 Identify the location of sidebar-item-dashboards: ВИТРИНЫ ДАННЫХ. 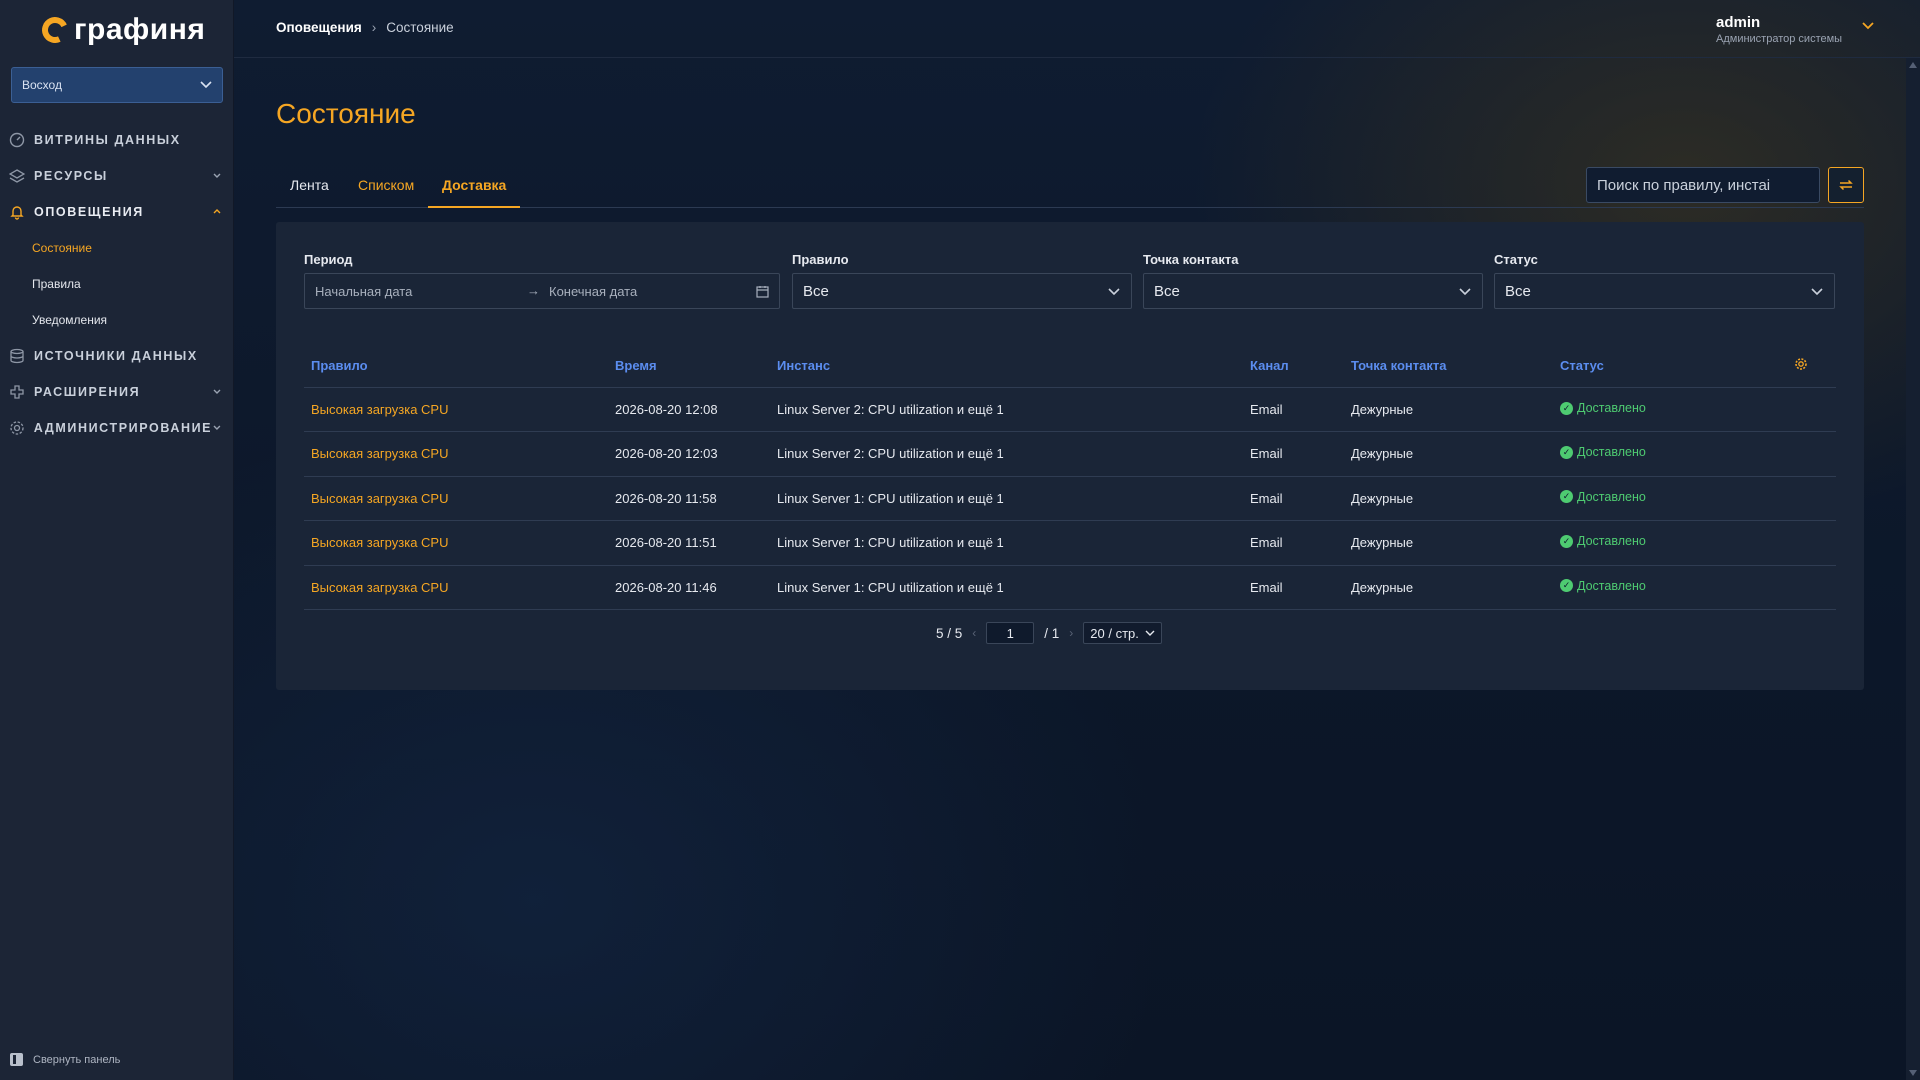
(117, 140).